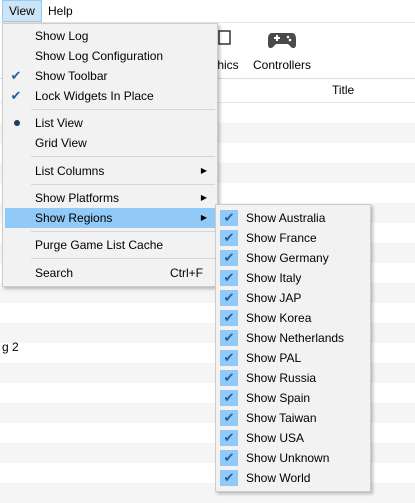 The image size is (415, 503). I want to click on menu-item-show-spain: ✔ Show Spain, so click(293, 398).